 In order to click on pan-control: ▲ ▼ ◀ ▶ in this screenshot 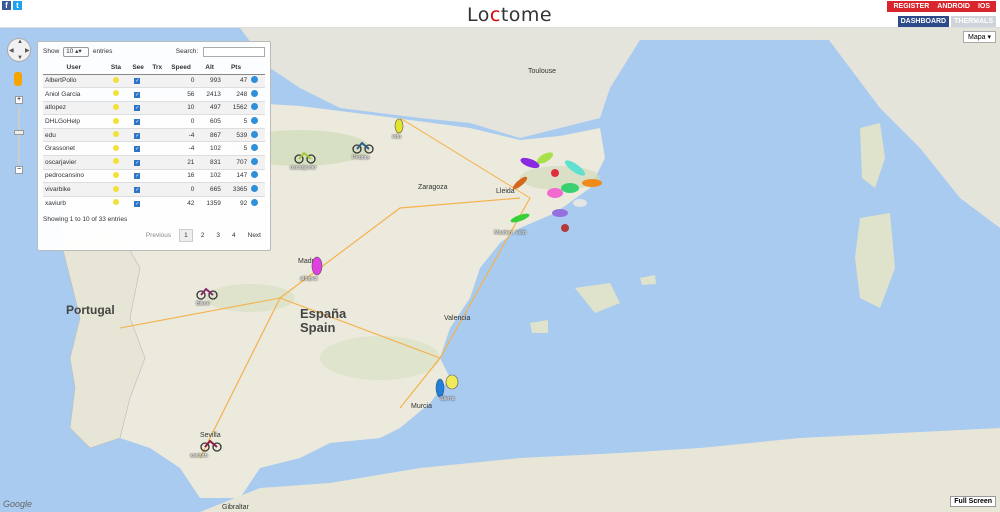, I will do `click(19, 50)`.